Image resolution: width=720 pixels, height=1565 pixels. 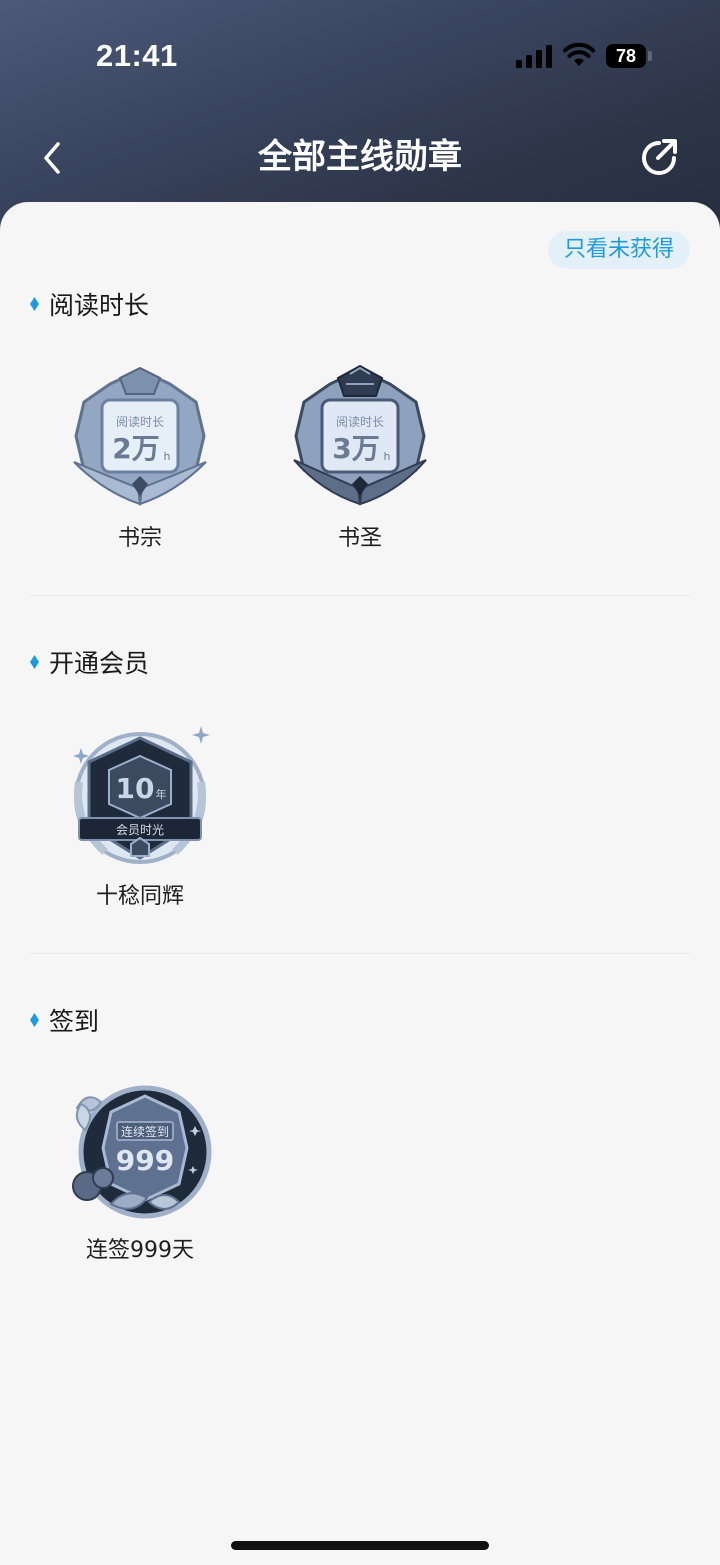 I want to click on badge-shuzong: 阅读时长 2万 h 书宗, so click(x=140, y=458).